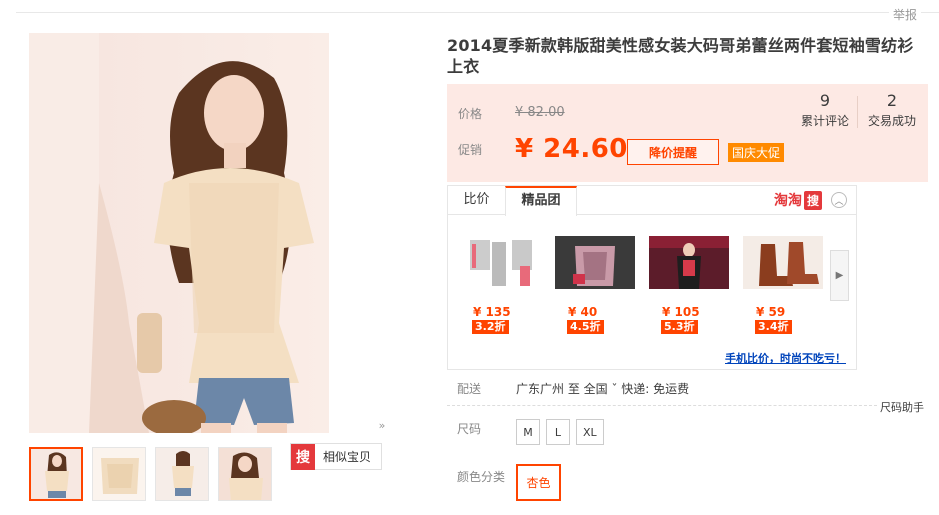 The width and height of the screenshot is (939, 515). I want to click on similar-items-label: 相似宝贝, so click(347, 457).